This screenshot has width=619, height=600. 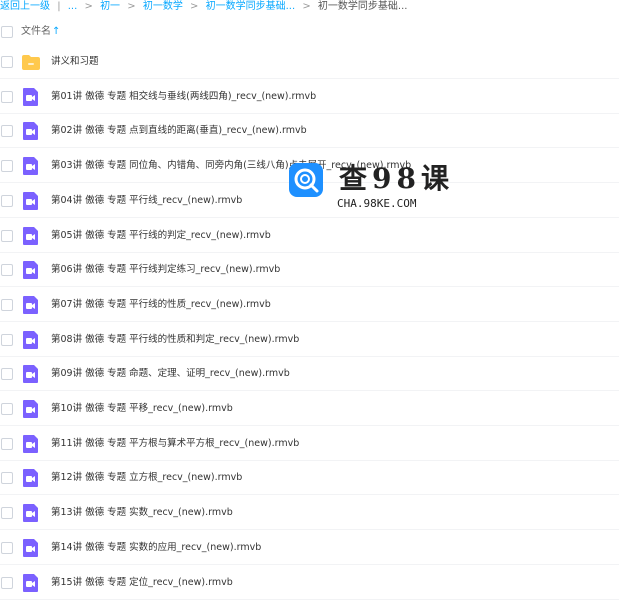 I want to click on file-name: 第10讲 傲德 专题 平移_recv_(new).rmvb, so click(x=142, y=409).